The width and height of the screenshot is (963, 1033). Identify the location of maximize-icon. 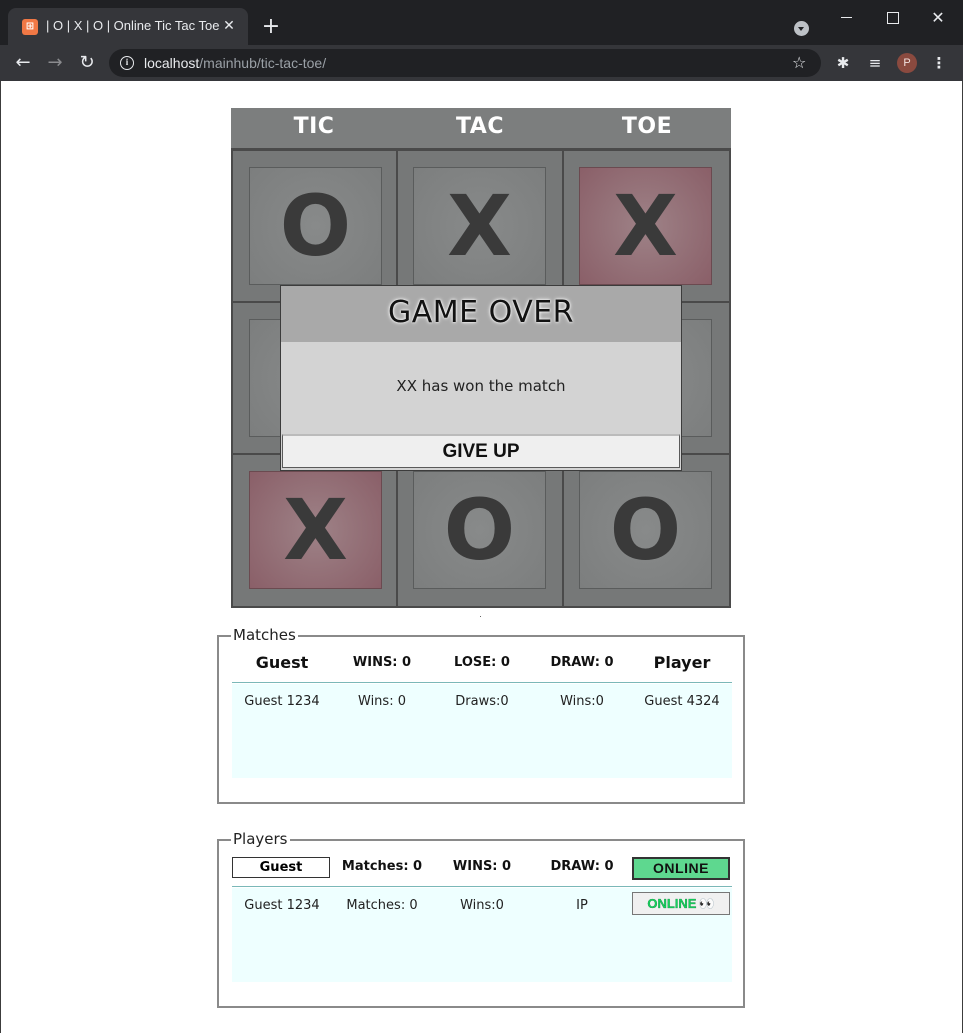
(892, 18).